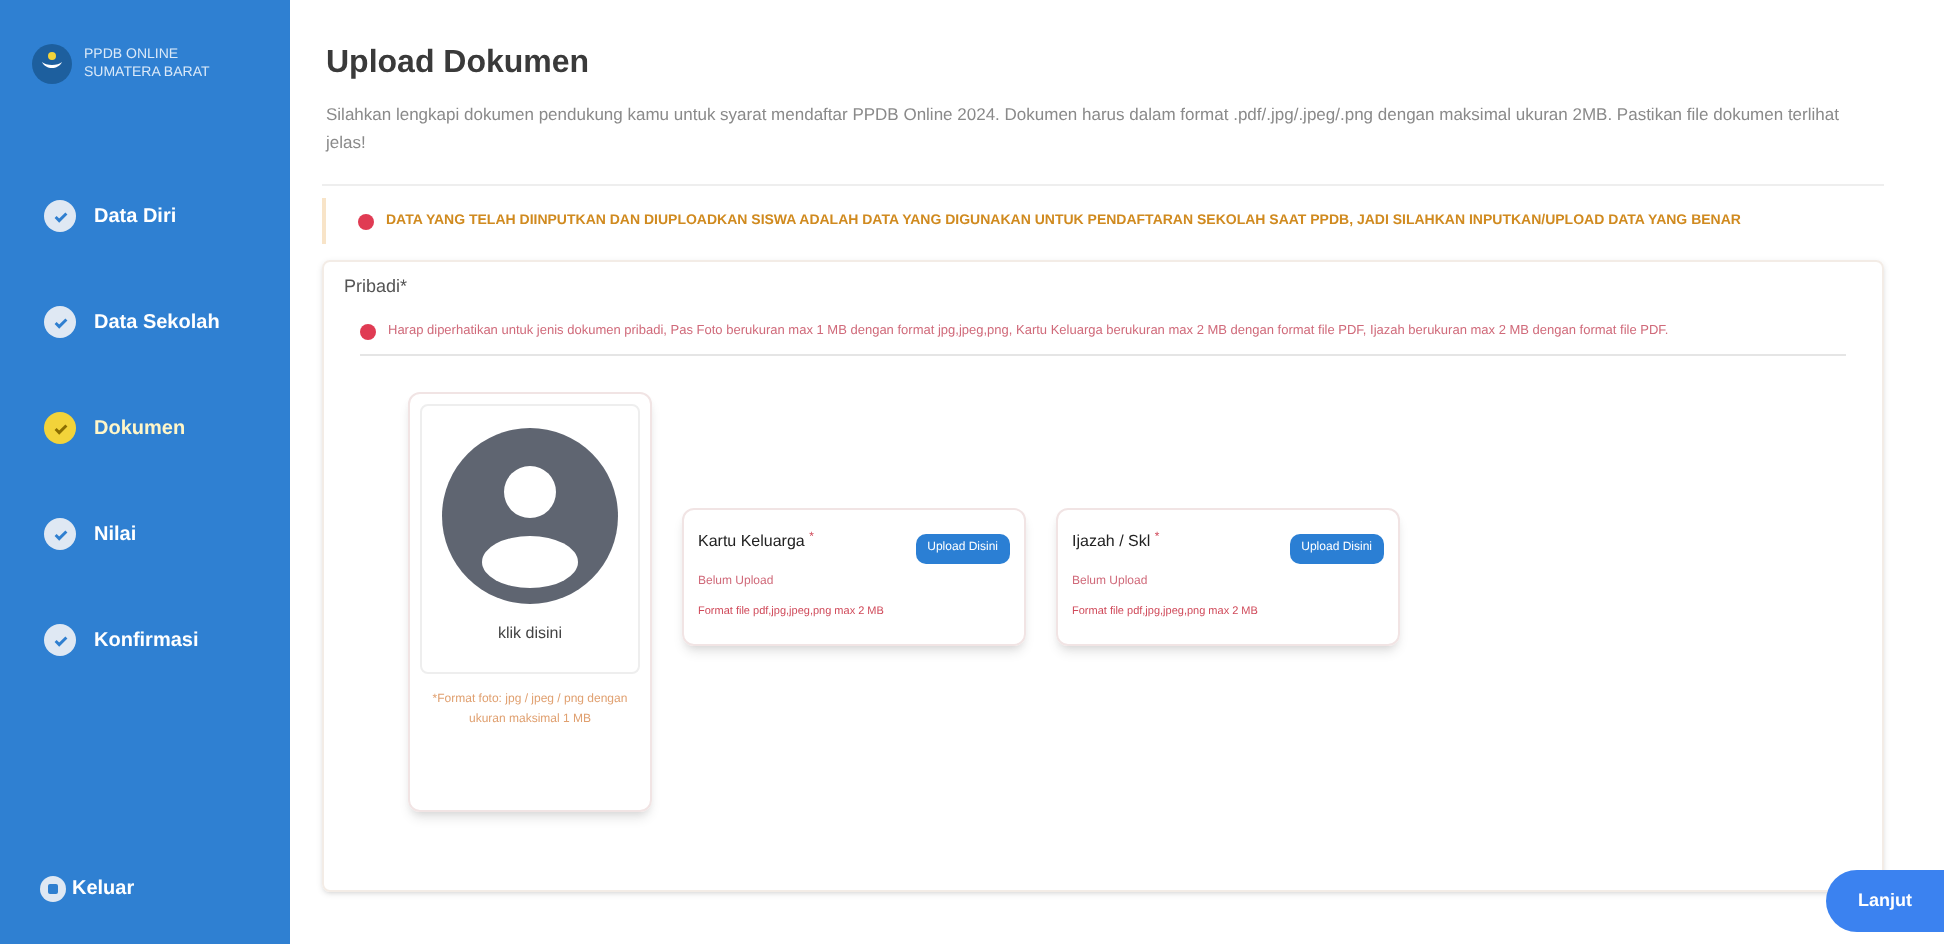  What do you see at coordinates (145, 322) in the screenshot?
I see `step-item: Data Sekolah` at bounding box center [145, 322].